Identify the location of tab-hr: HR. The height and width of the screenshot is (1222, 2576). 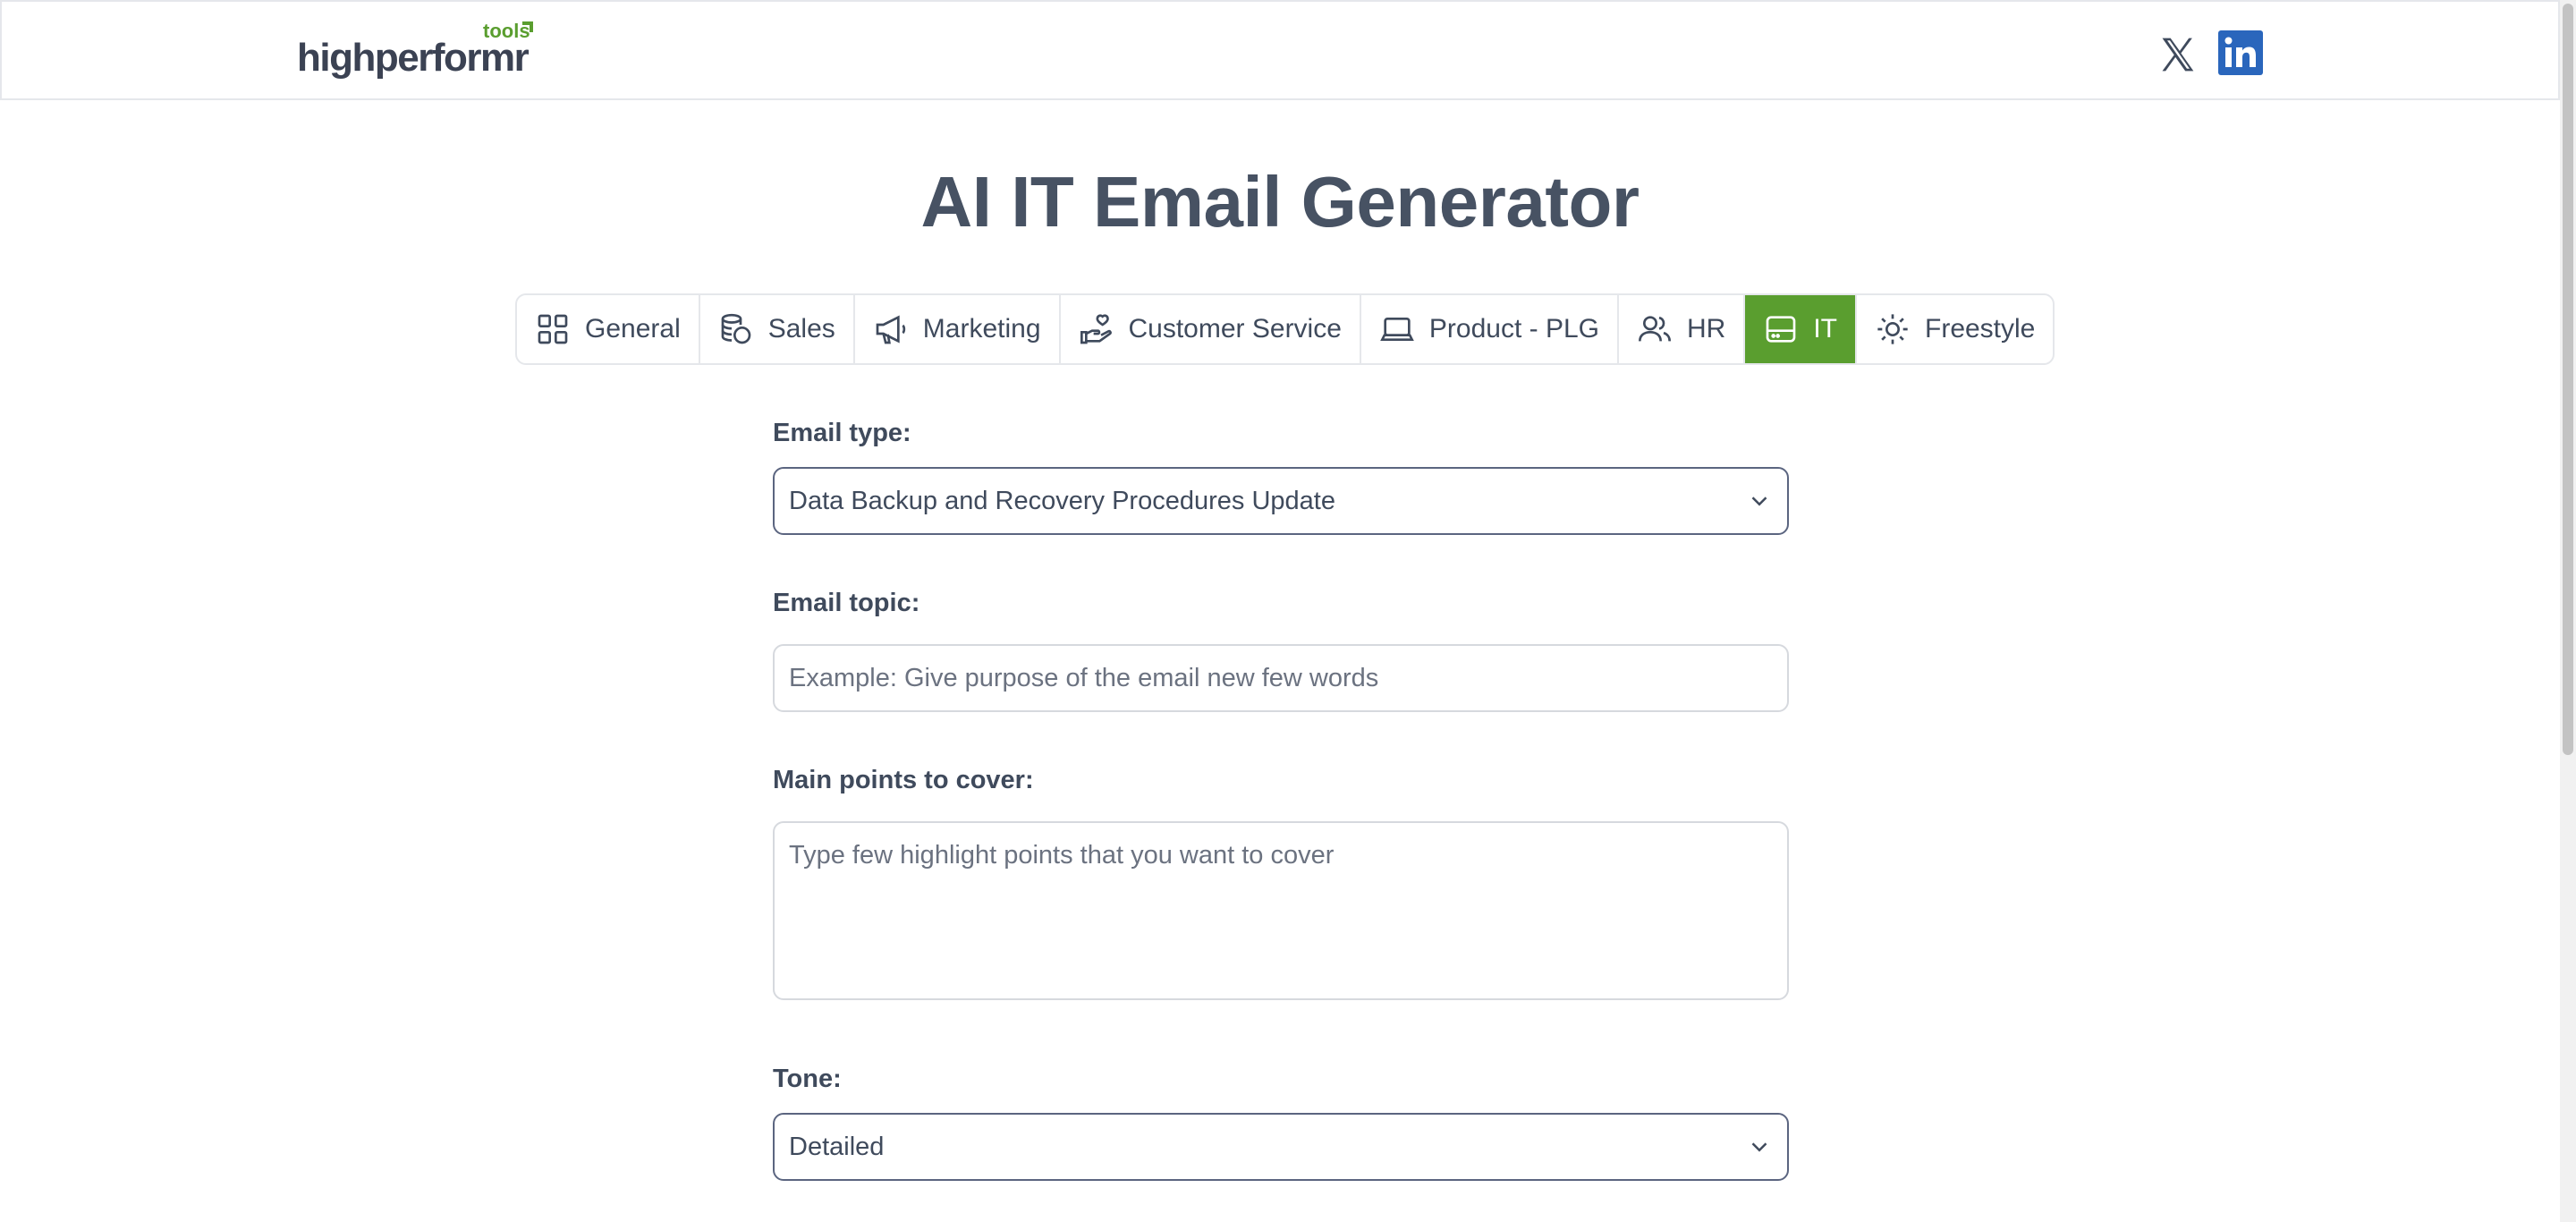
(1682, 329).